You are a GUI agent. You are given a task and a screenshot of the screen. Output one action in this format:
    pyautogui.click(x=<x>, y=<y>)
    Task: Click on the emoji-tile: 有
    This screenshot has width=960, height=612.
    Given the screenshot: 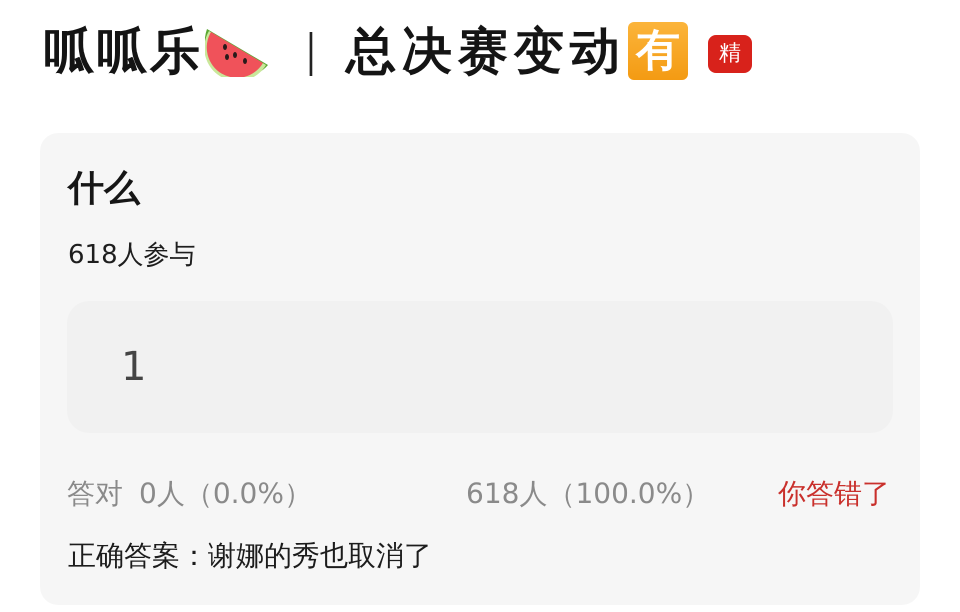 What is the action you would take?
    pyautogui.click(x=658, y=51)
    